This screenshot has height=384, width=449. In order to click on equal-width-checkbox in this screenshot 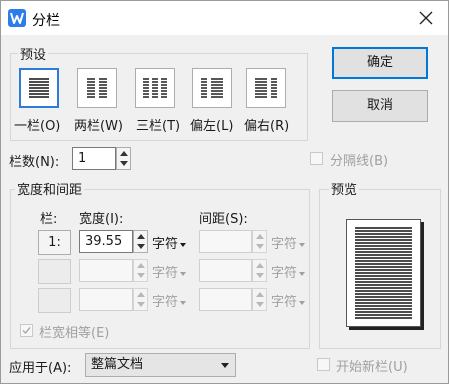, I will do `click(26, 330)`.